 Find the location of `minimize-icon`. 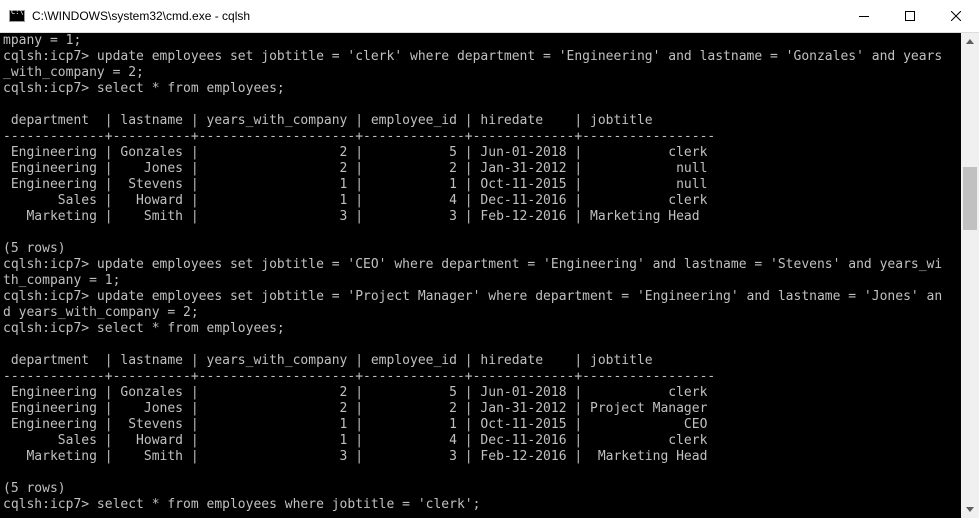

minimize-icon is located at coordinates (864, 16).